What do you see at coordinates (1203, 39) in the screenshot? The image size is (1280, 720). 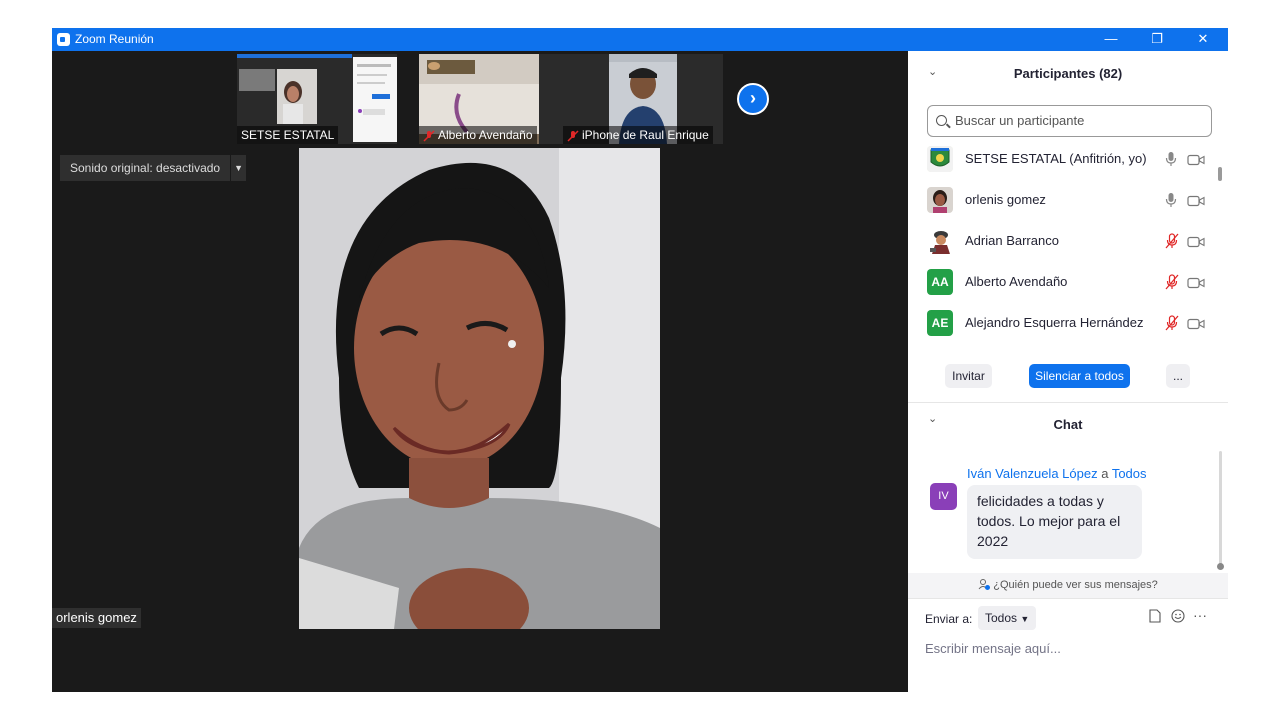 I see `close-button: ✕` at bounding box center [1203, 39].